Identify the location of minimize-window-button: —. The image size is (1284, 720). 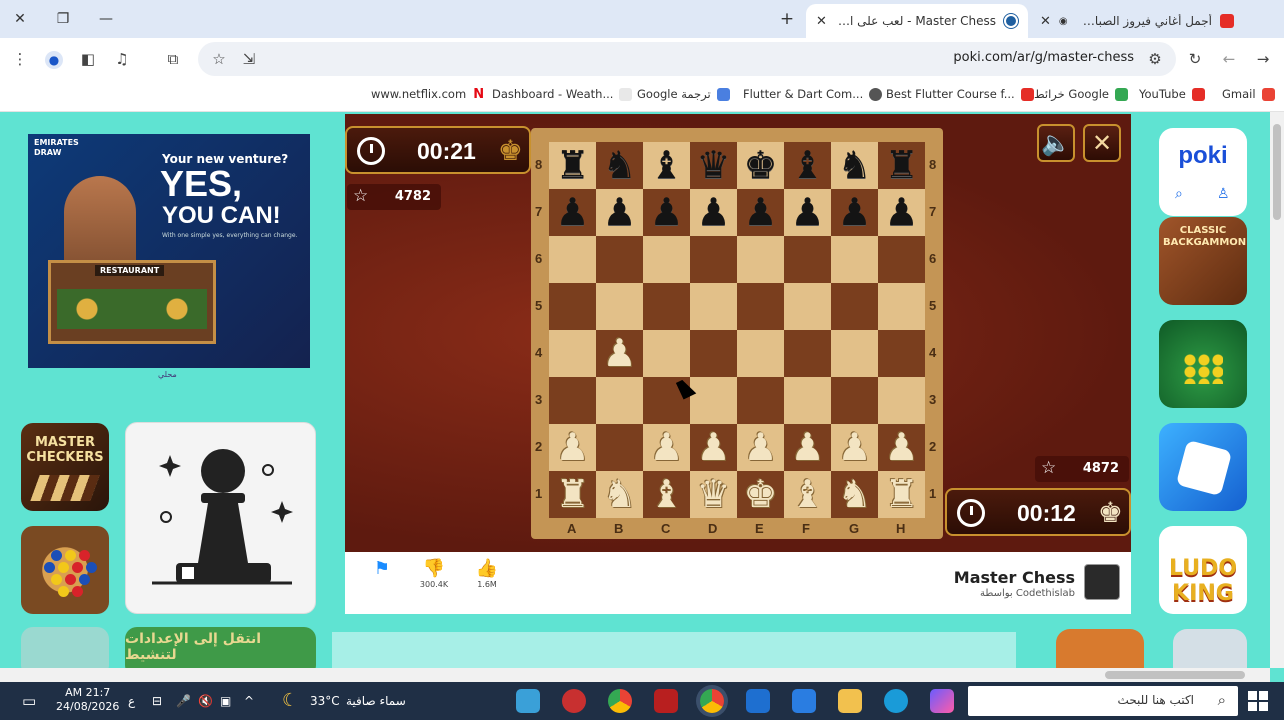
(106, 19).